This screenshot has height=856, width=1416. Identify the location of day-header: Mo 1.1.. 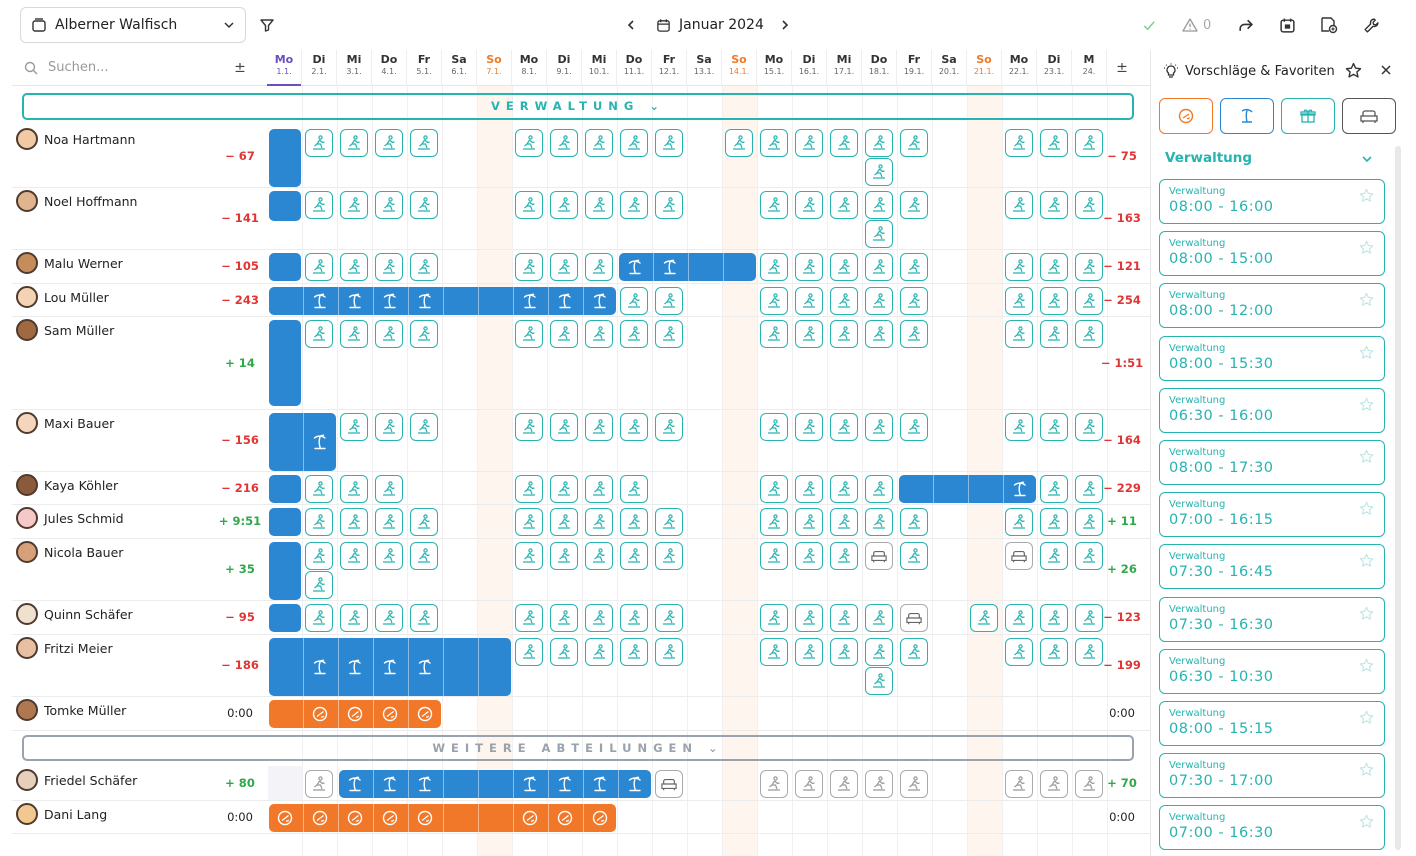
(284, 68).